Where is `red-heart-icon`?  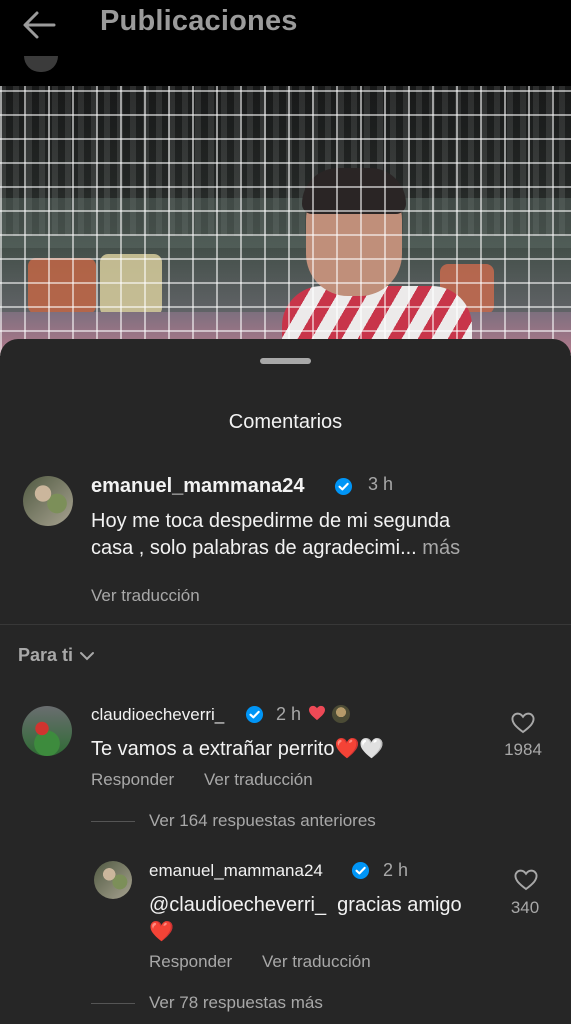
red-heart-icon is located at coordinates (317, 713).